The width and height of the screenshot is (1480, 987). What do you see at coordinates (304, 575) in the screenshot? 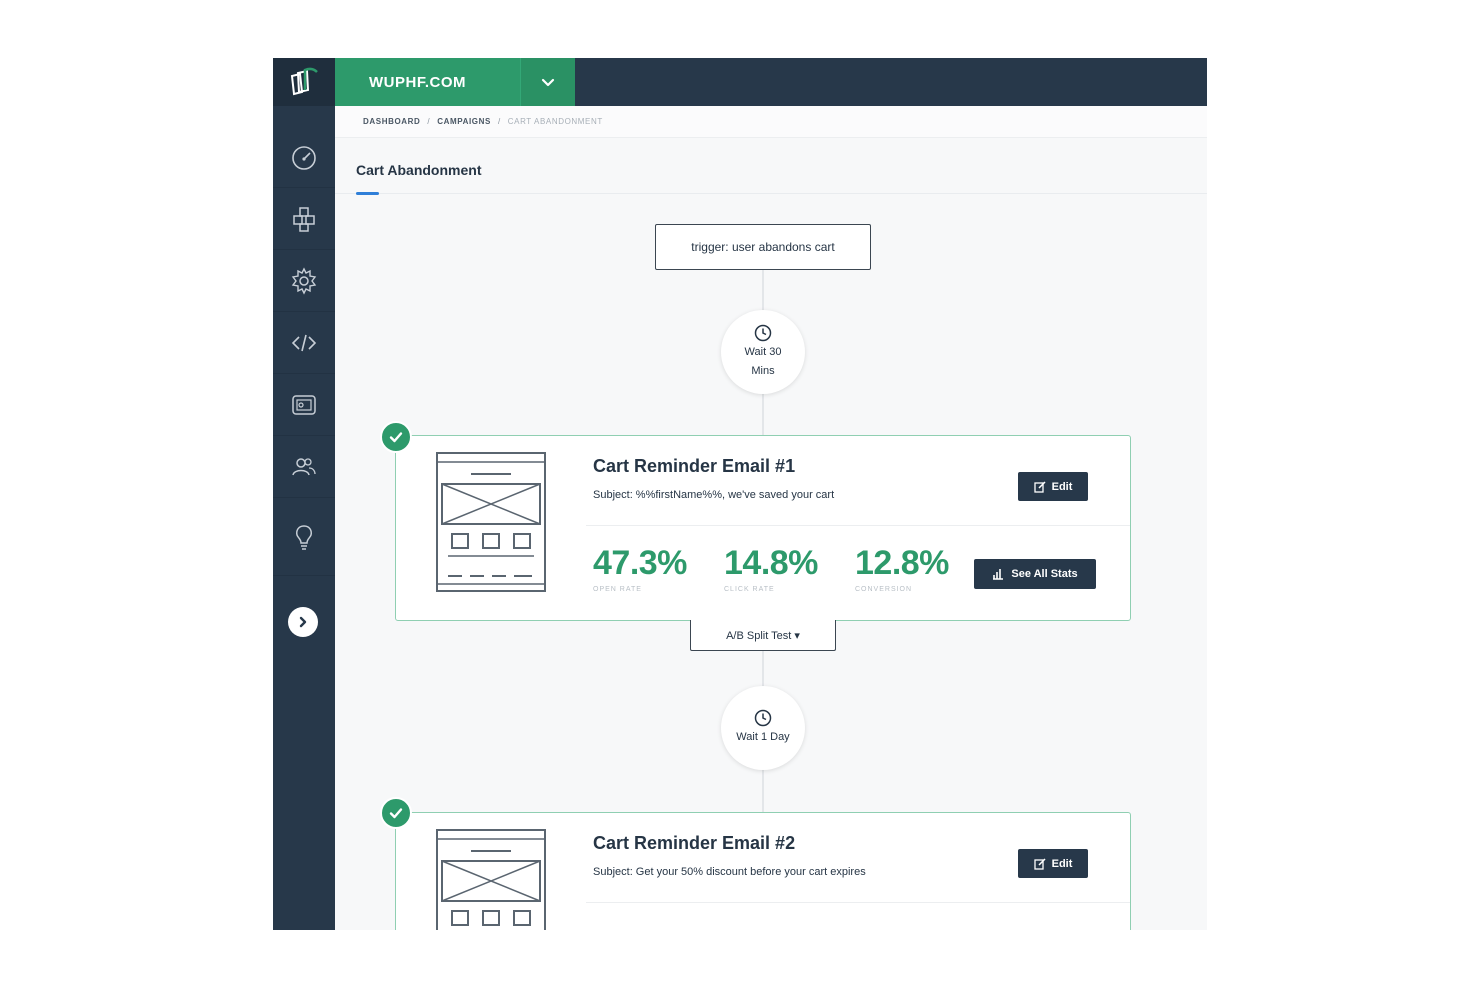
I see `sidebar-divider` at bounding box center [304, 575].